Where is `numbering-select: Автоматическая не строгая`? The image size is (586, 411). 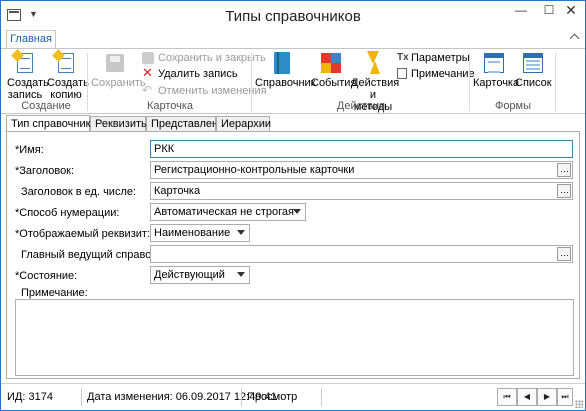 numbering-select: Автоматическая не строгая is located at coordinates (228, 212).